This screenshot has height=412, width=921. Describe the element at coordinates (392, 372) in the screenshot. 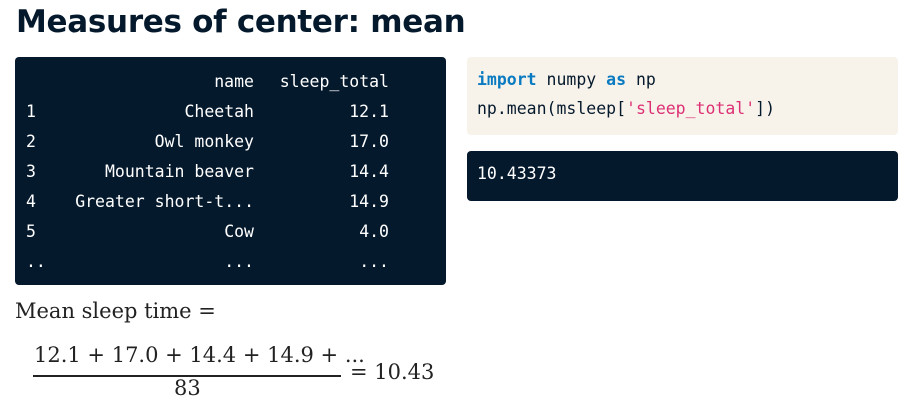

I see `formula-result: = 10.43` at that location.